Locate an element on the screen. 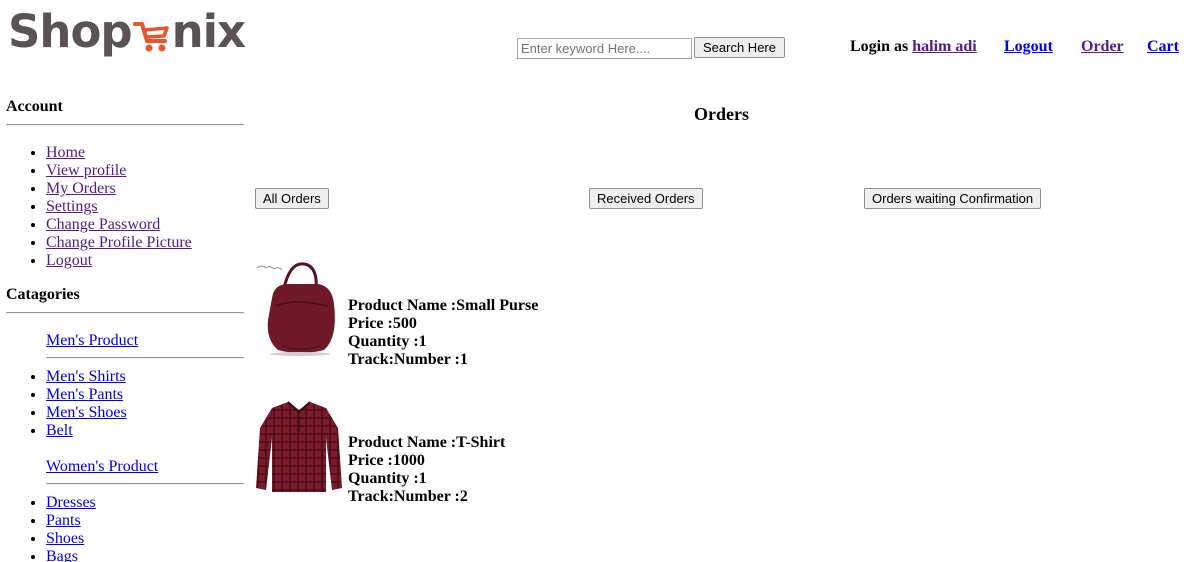  product-name: Product Name :T-Shirt is located at coordinates (427, 442).